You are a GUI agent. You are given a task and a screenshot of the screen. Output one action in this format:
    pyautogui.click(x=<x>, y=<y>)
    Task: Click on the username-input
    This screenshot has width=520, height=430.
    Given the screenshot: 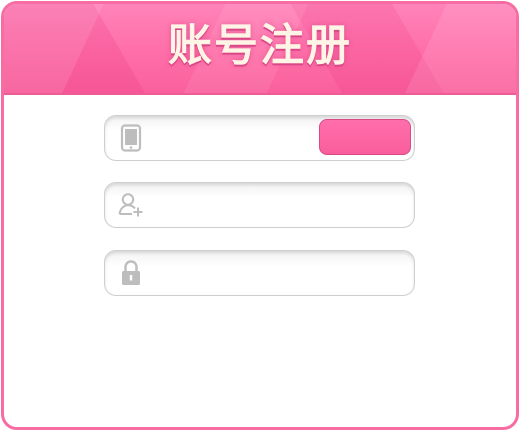 What is the action you would take?
    pyautogui.click(x=280, y=206)
    